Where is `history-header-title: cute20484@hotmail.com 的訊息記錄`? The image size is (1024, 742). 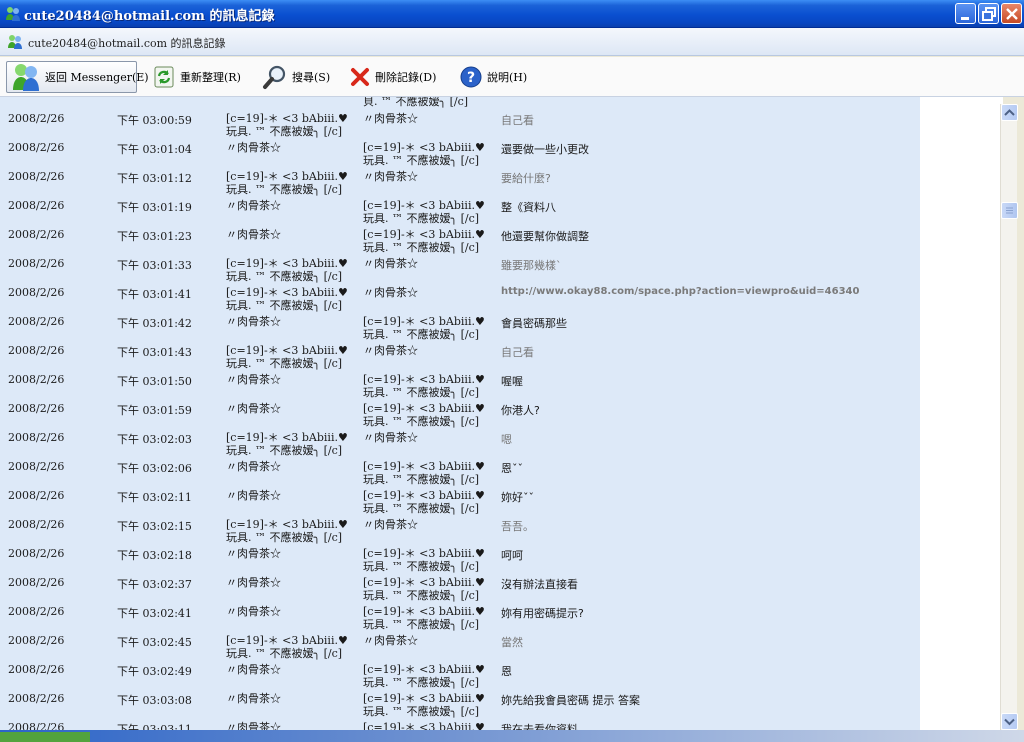 history-header-title: cute20484@hotmail.com 的訊息記錄 is located at coordinates (127, 43).